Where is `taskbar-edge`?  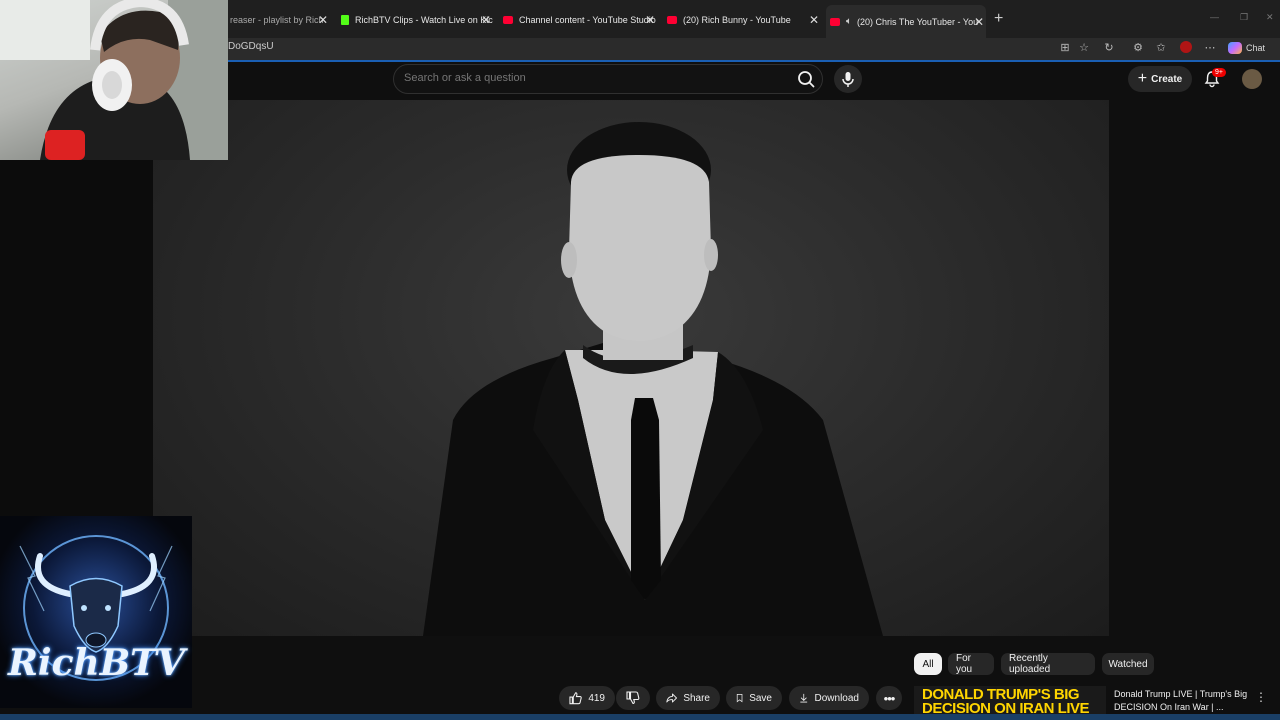
taskbar-edge is located at coordinates (640, 717).